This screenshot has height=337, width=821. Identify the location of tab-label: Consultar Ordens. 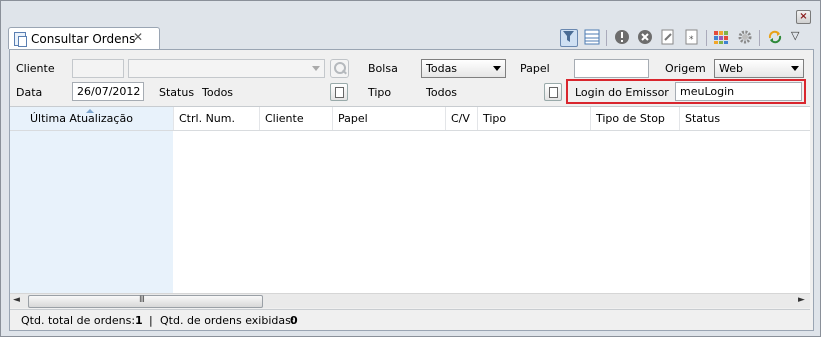
(83, 39).